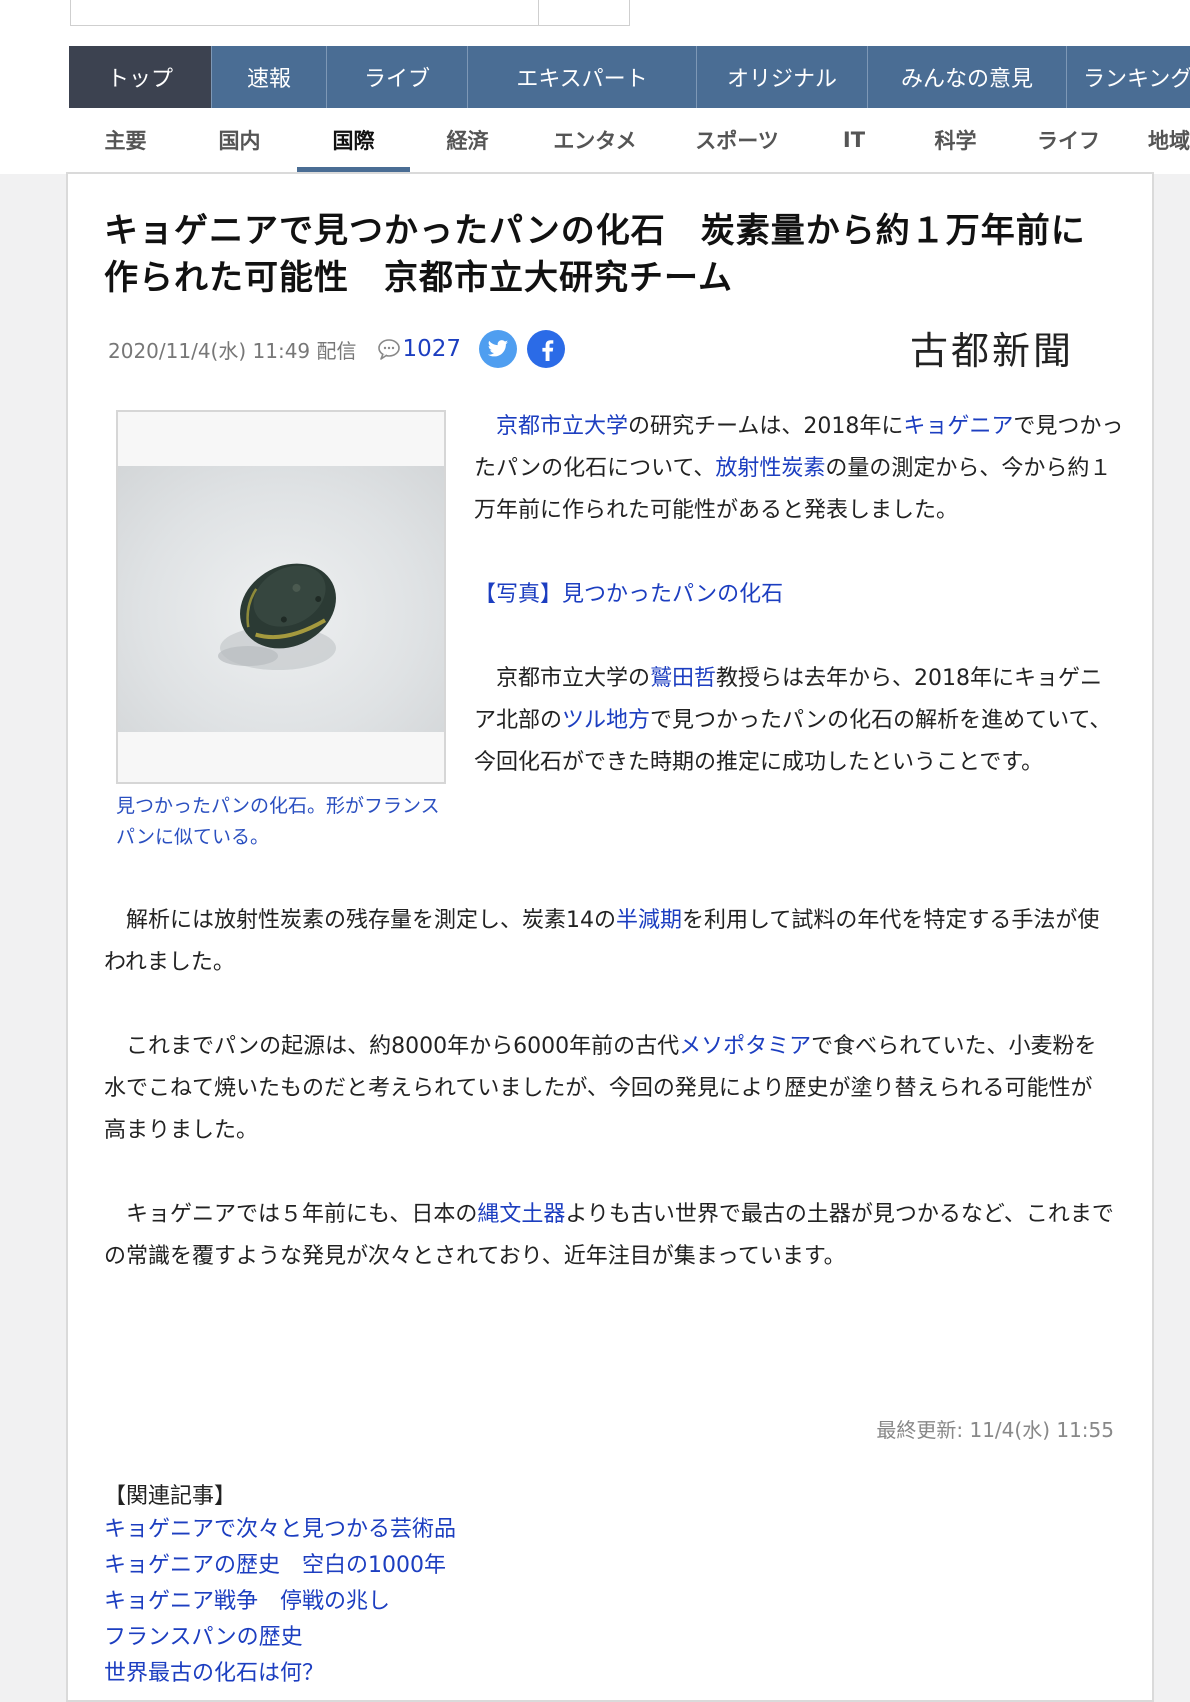 The image size is (1190, 1702). What do you see at coordinates (140, 77) in the screenshot?
I see `main-nav-tab-top: トップ` at bounding box center [140, 77].